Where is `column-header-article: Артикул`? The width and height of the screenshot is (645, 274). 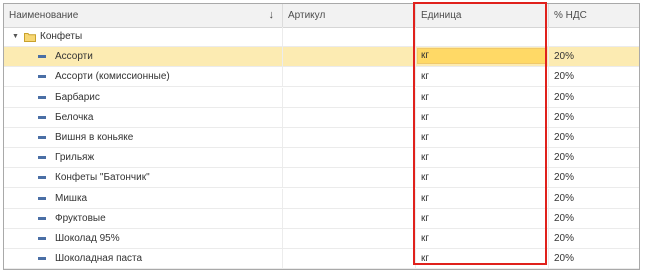 column-header-article: Артикул is located at coordinates (349, 15).